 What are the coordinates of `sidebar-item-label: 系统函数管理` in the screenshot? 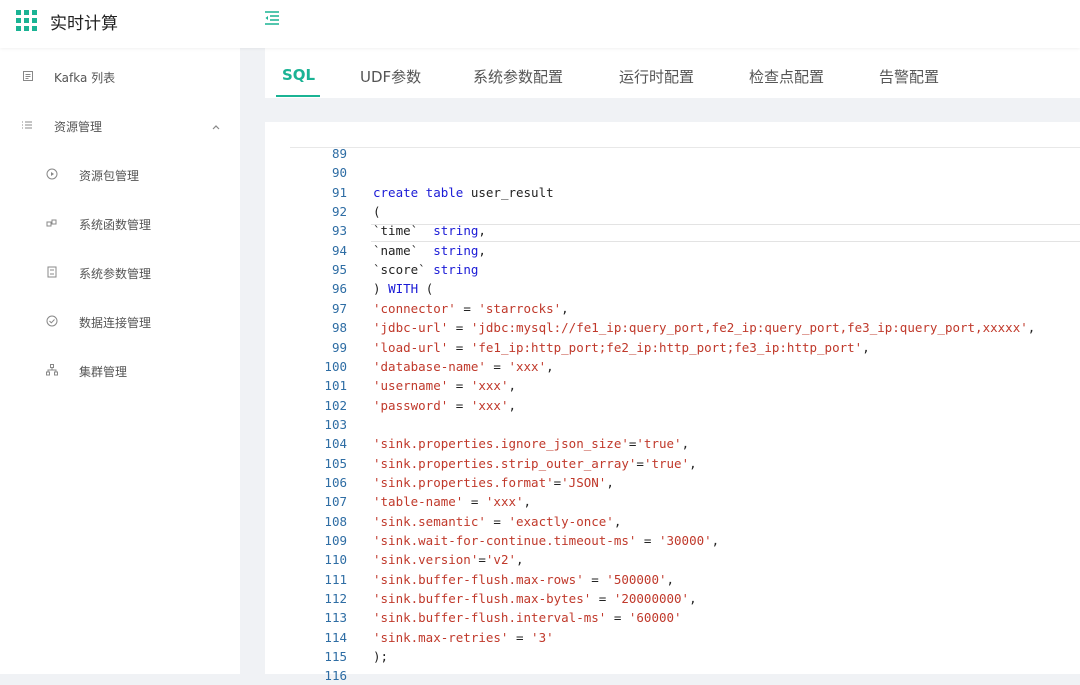 It's located at (115, 225).